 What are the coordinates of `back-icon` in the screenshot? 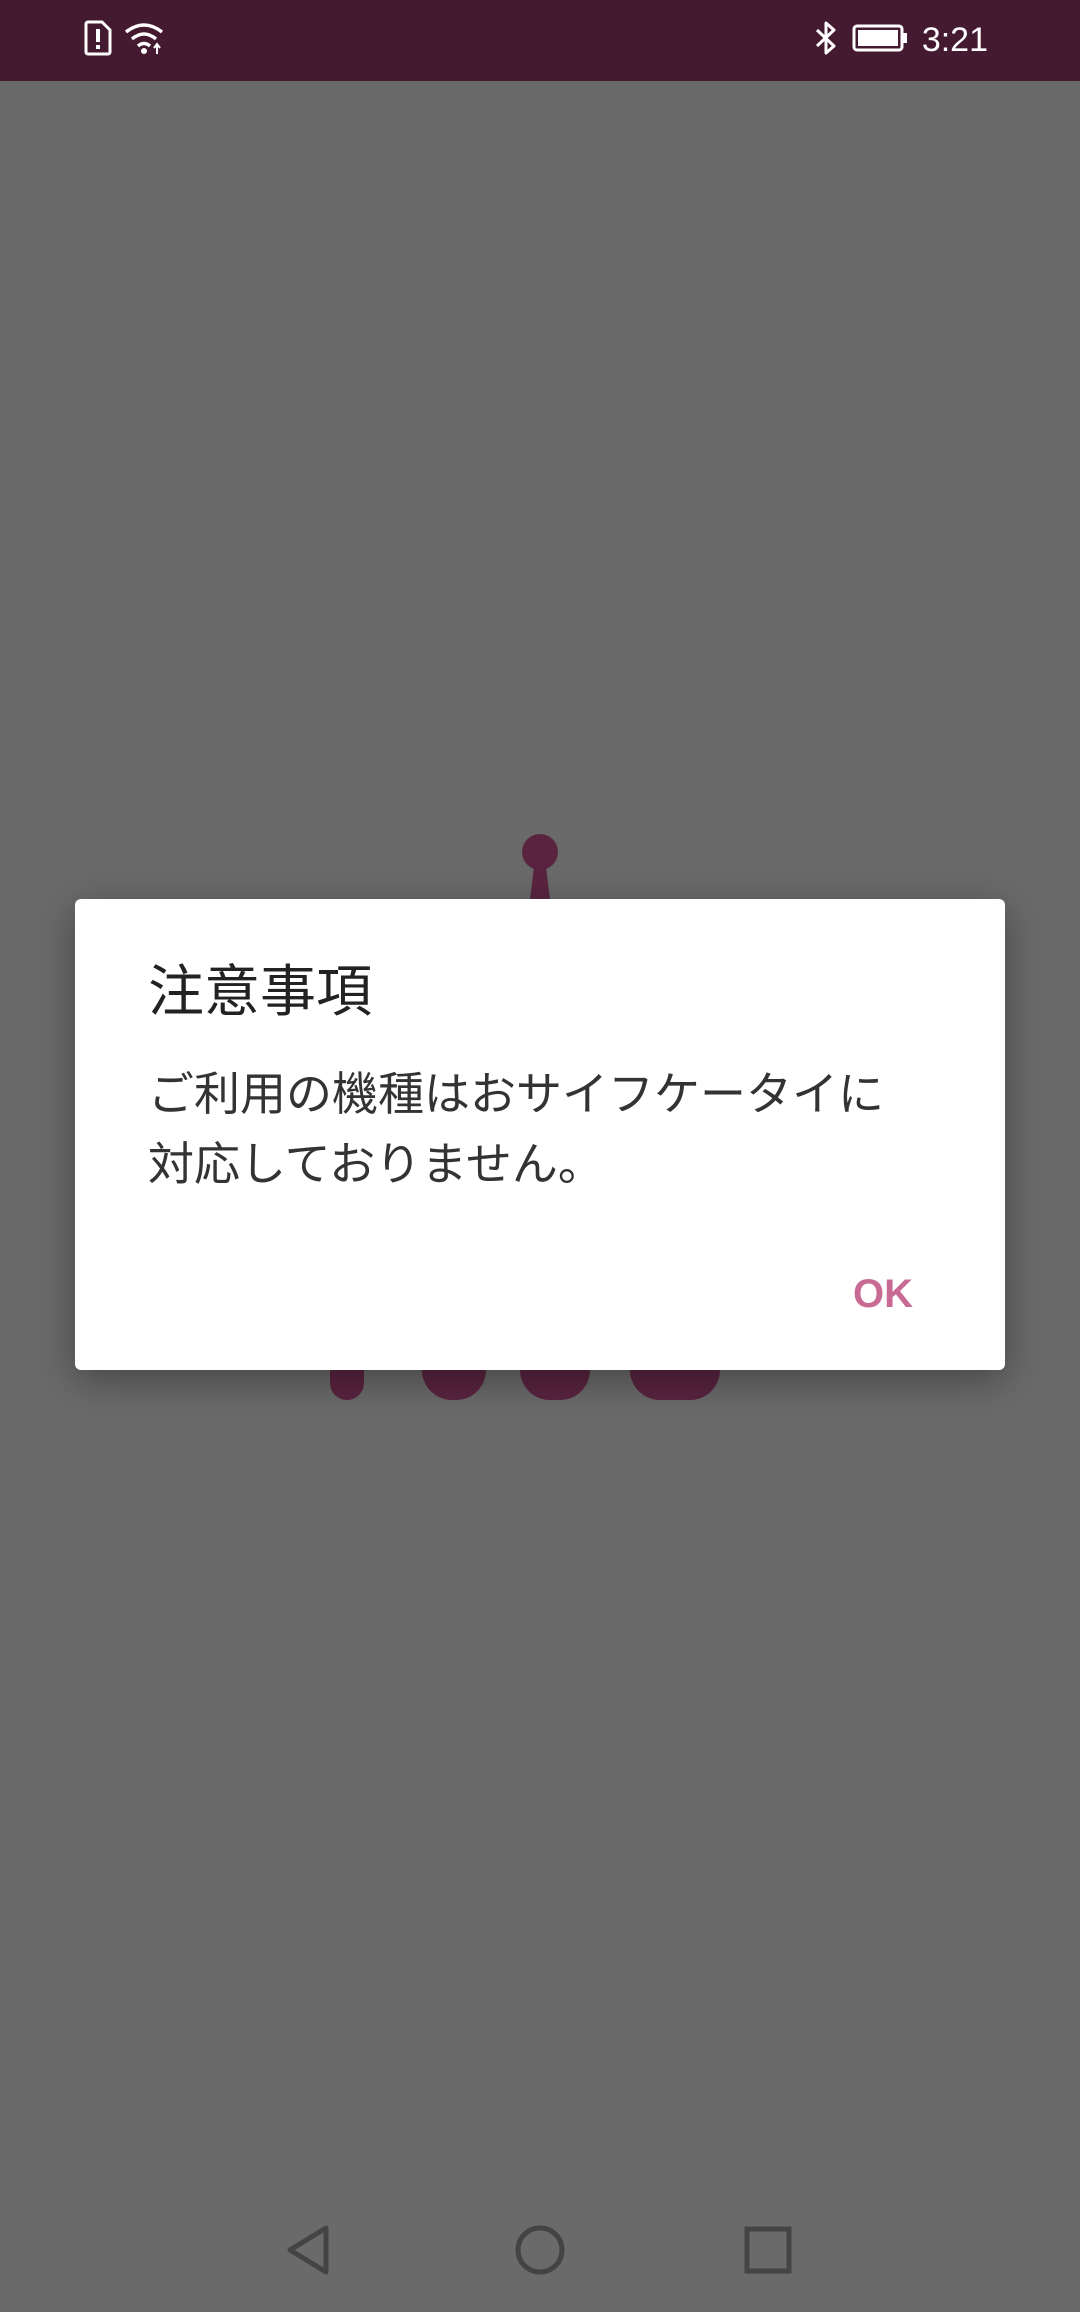 It's located at (308, 2252).